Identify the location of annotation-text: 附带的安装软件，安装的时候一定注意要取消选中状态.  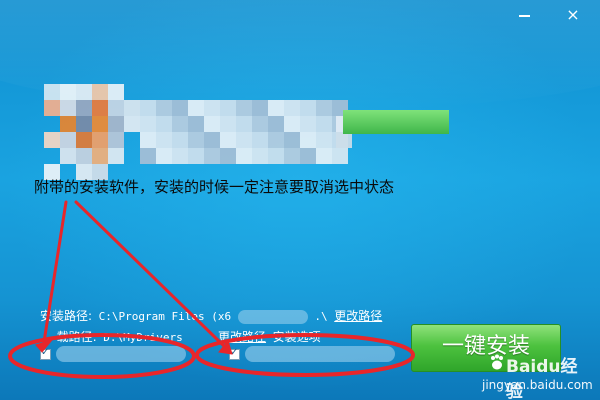
(214, 187).